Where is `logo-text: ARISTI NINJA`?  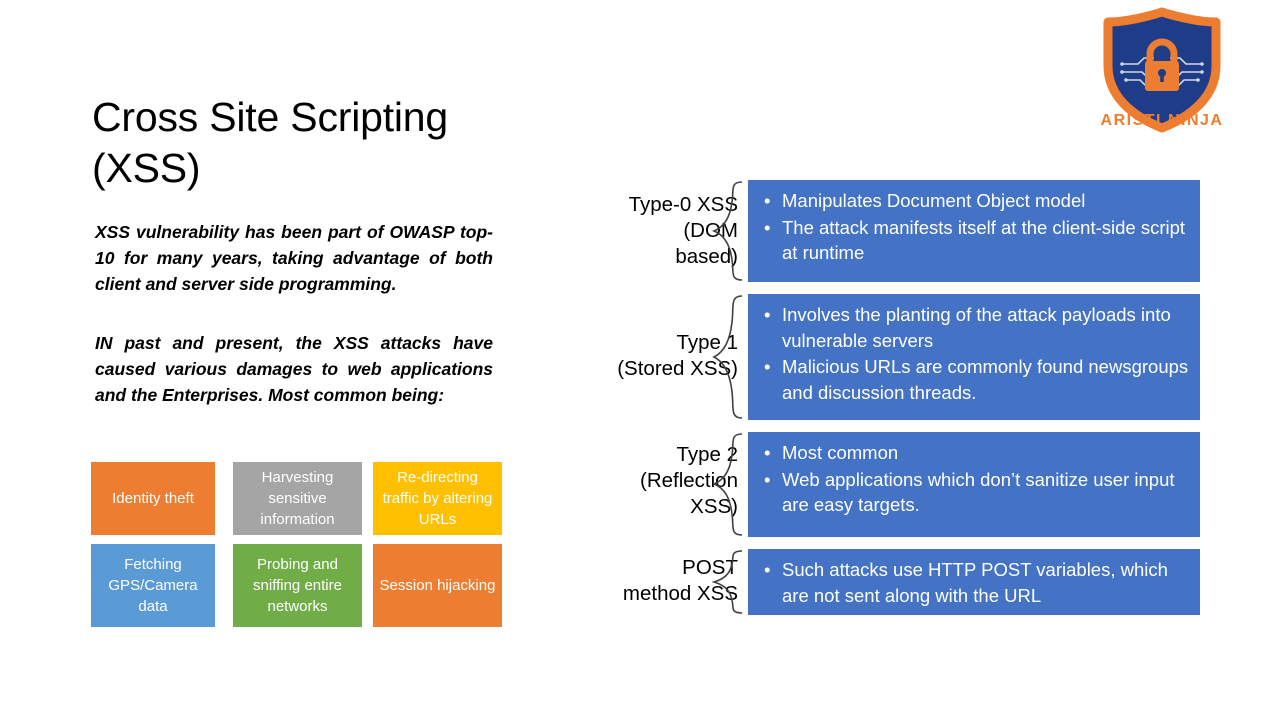
logo-text: ARISTI NINJA is located at coordinates (1162, 120).